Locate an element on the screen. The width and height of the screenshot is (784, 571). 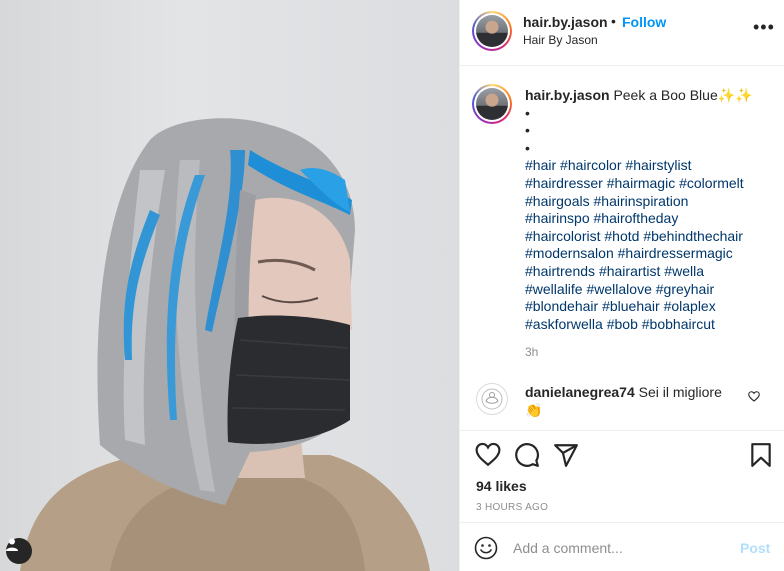
hashtag-link: #behindthechair is located at coordinates (693, 236).